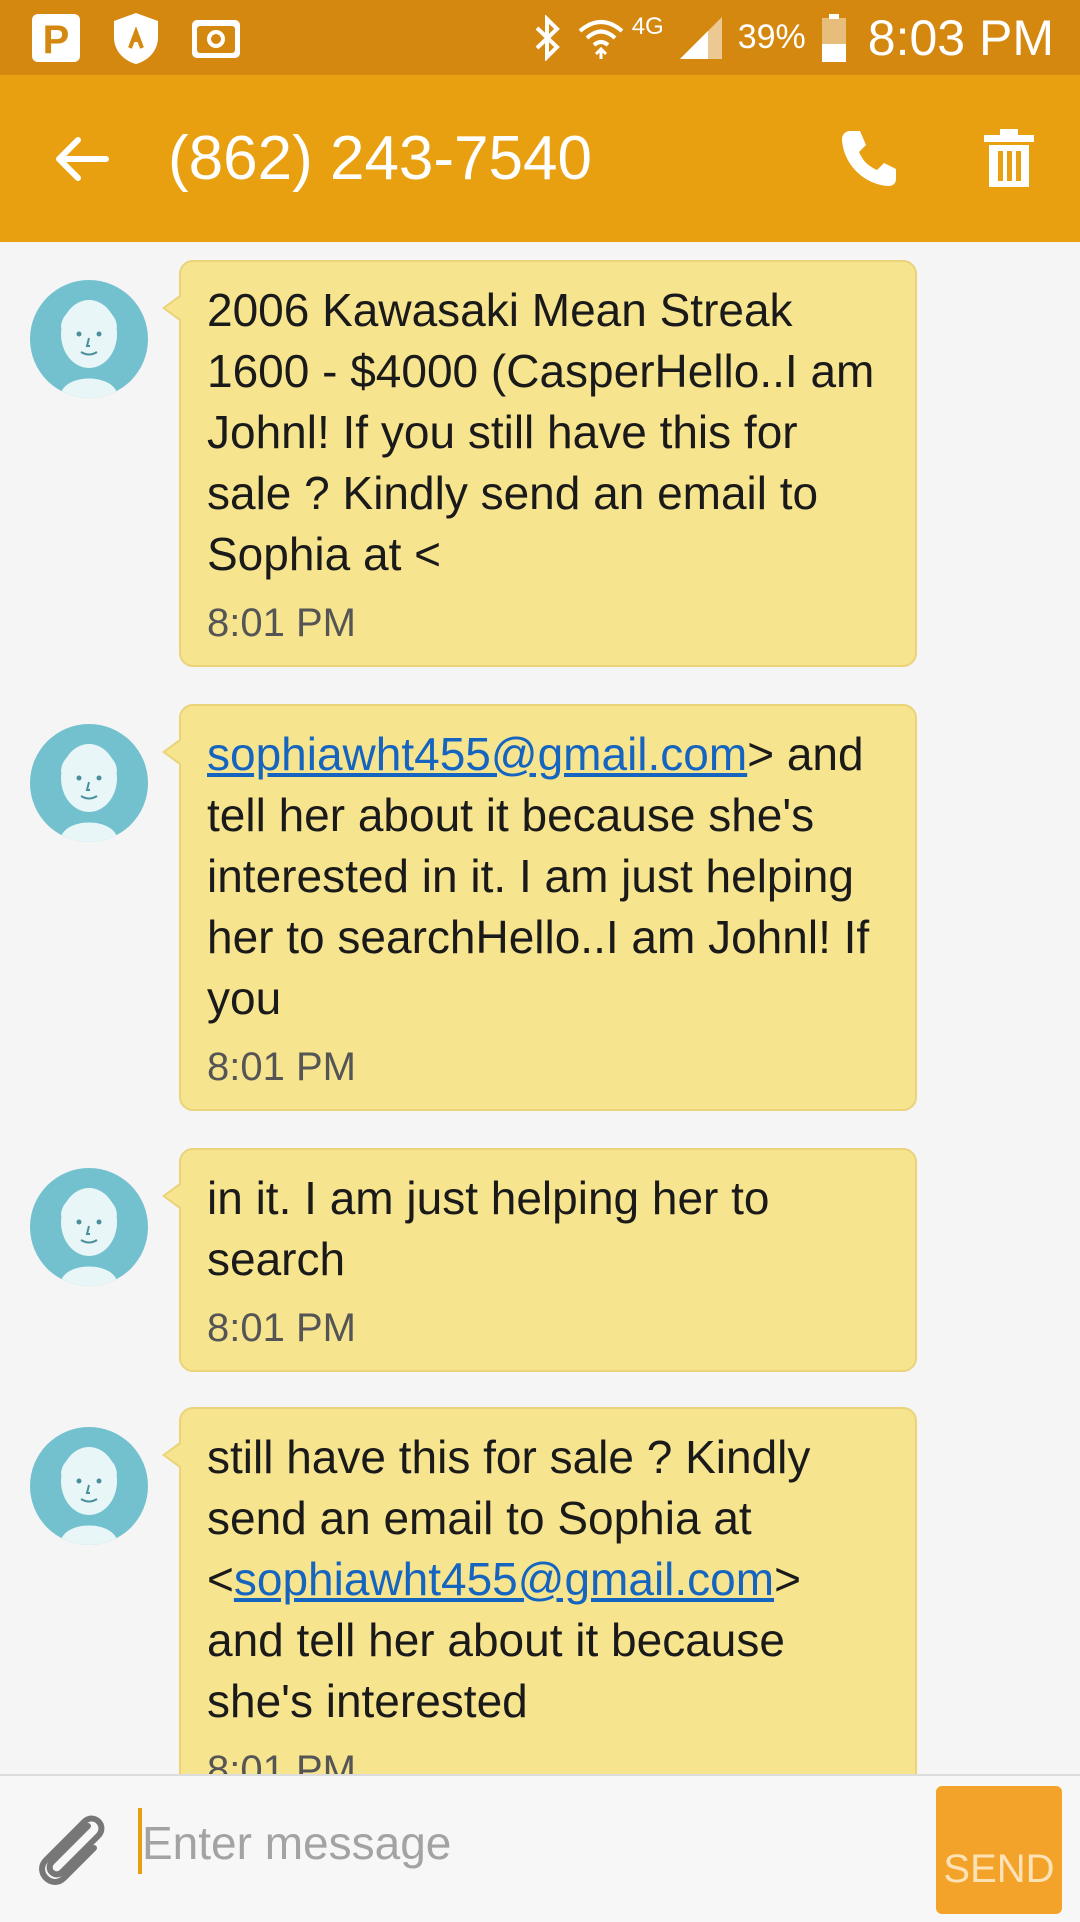 The height and width of the screenshot is (1922, 1080). I want to click on parking-icon: P, so click(56, 38).